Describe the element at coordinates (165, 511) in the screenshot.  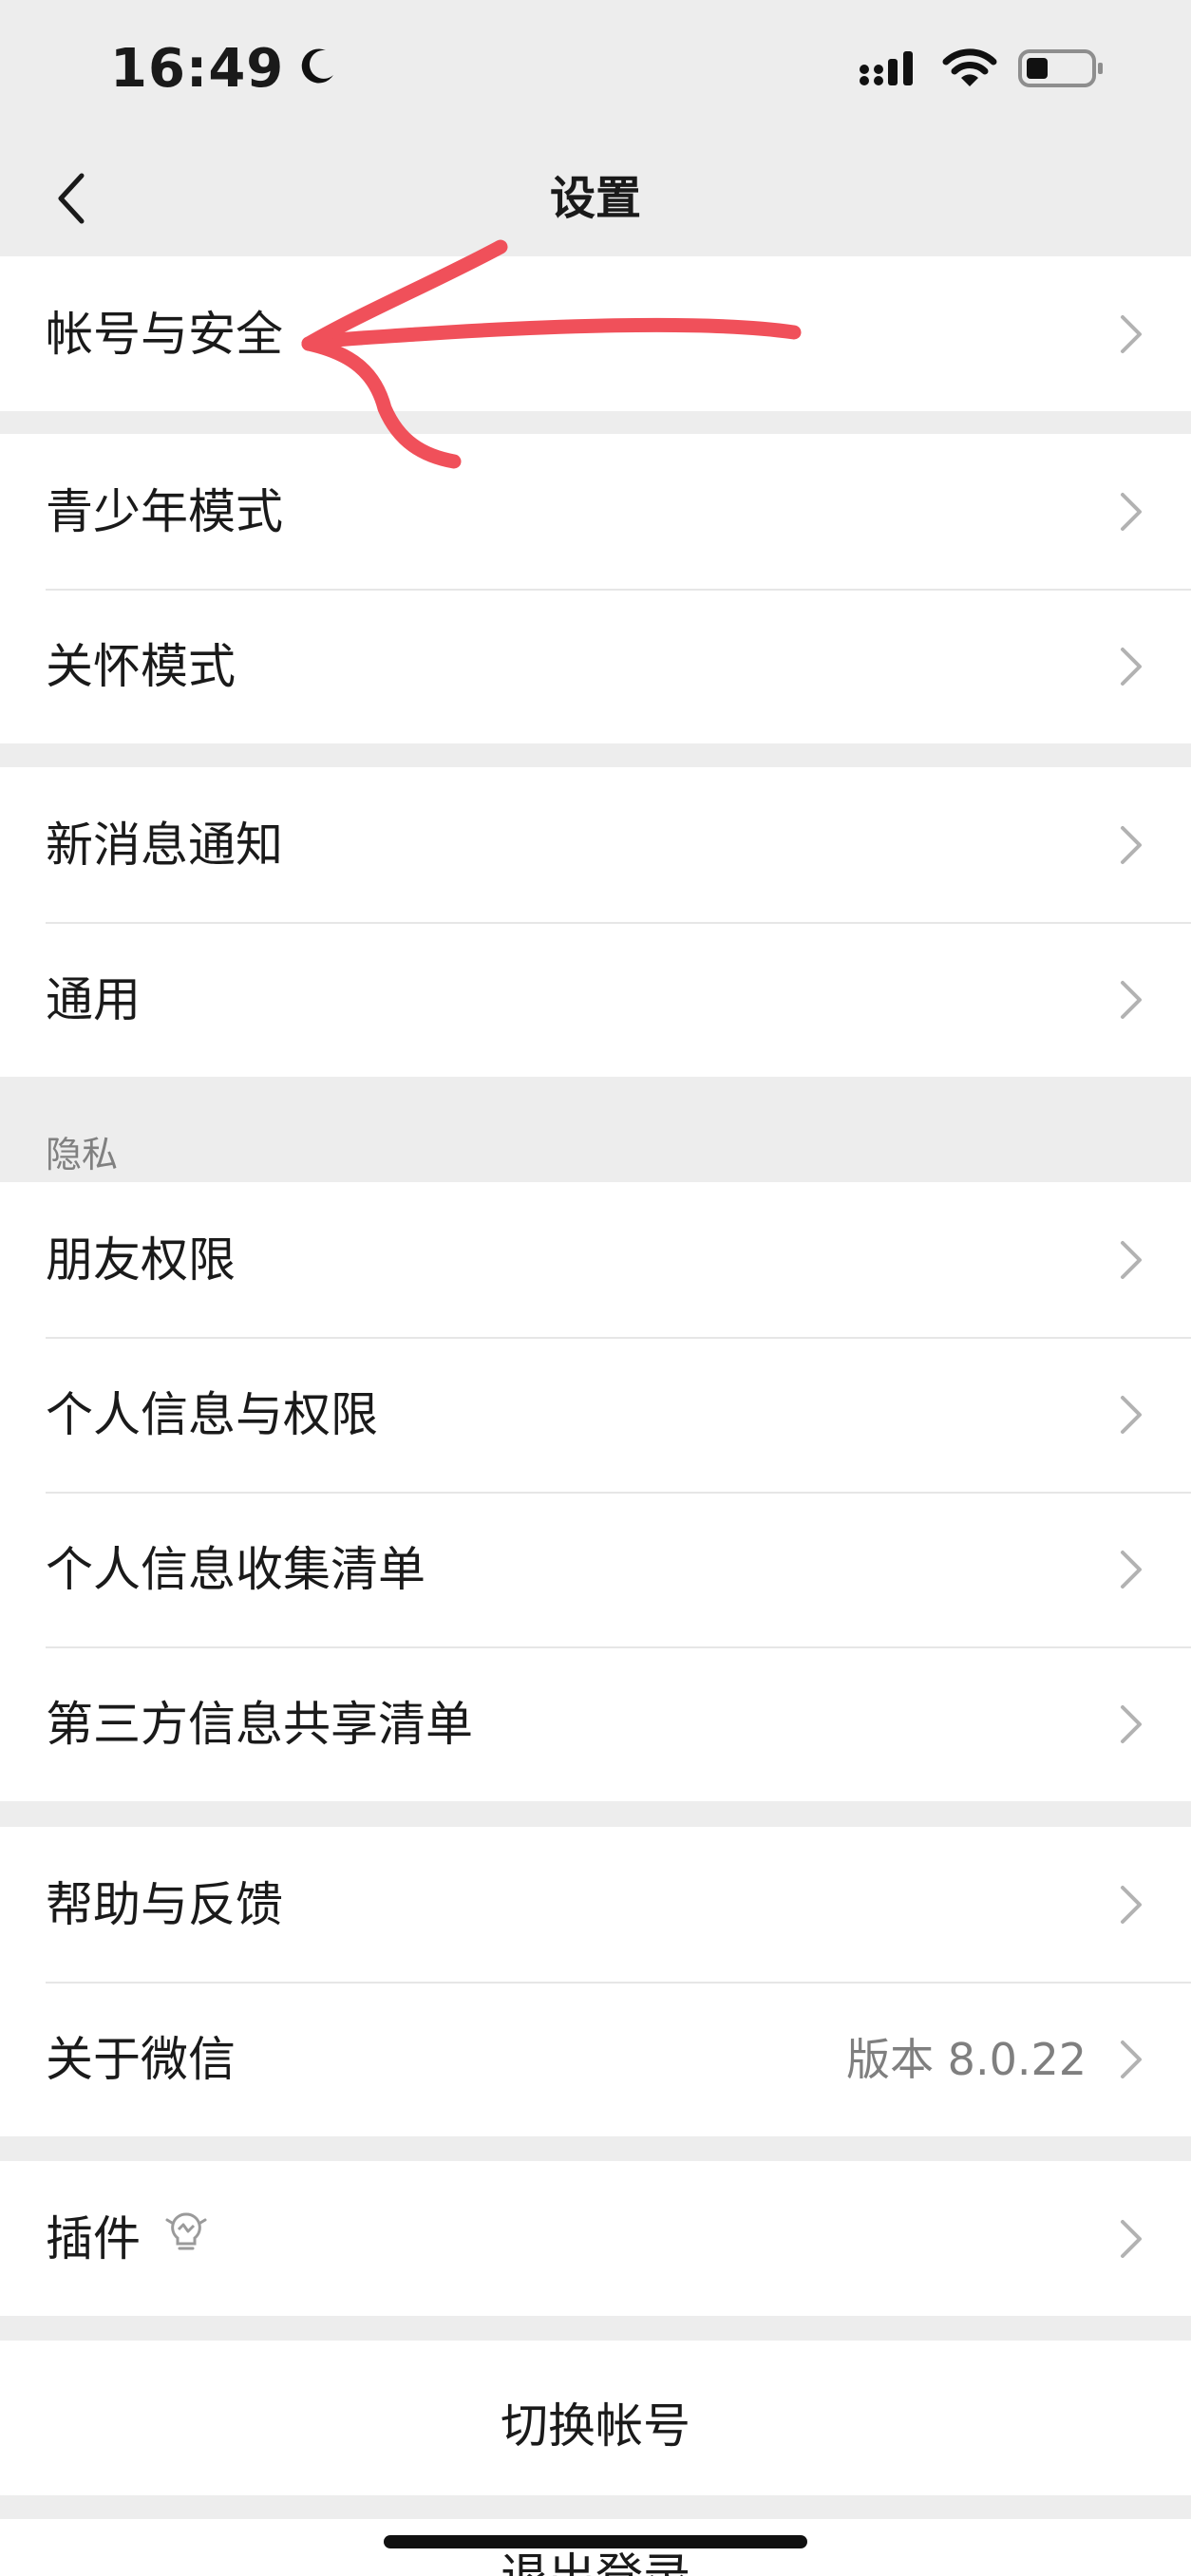
I see `row-label: 青少年模式` at that location.